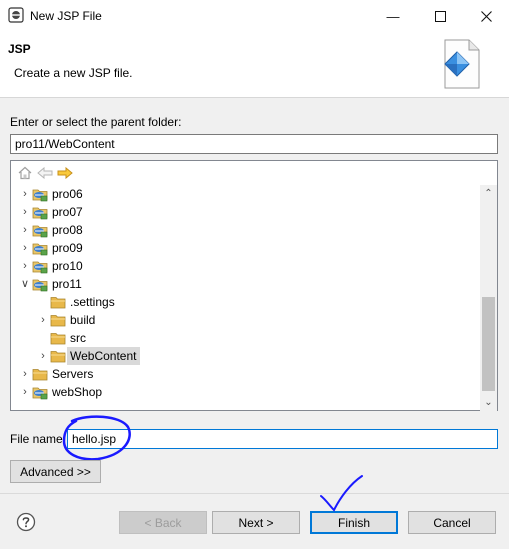  Describe the element at coordinates (96, 122) in the screenshot. I see `parent-folder-label: Enter or select the parent folder:` at that location.